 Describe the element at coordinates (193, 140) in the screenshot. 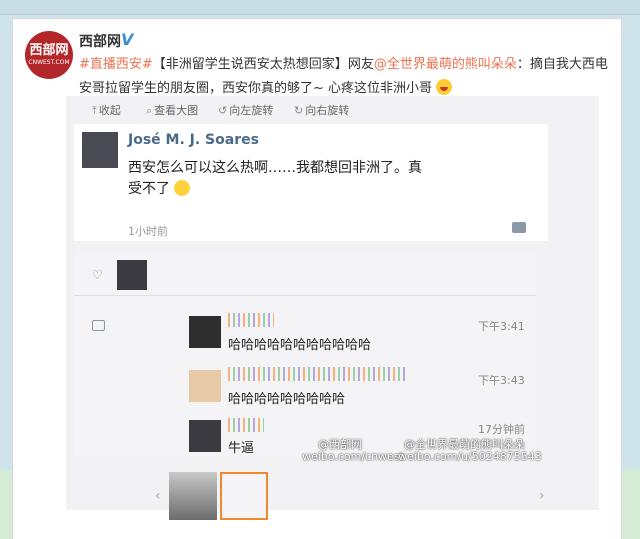

I see `screenshot-author-name: José M. J. Soares` at that location.